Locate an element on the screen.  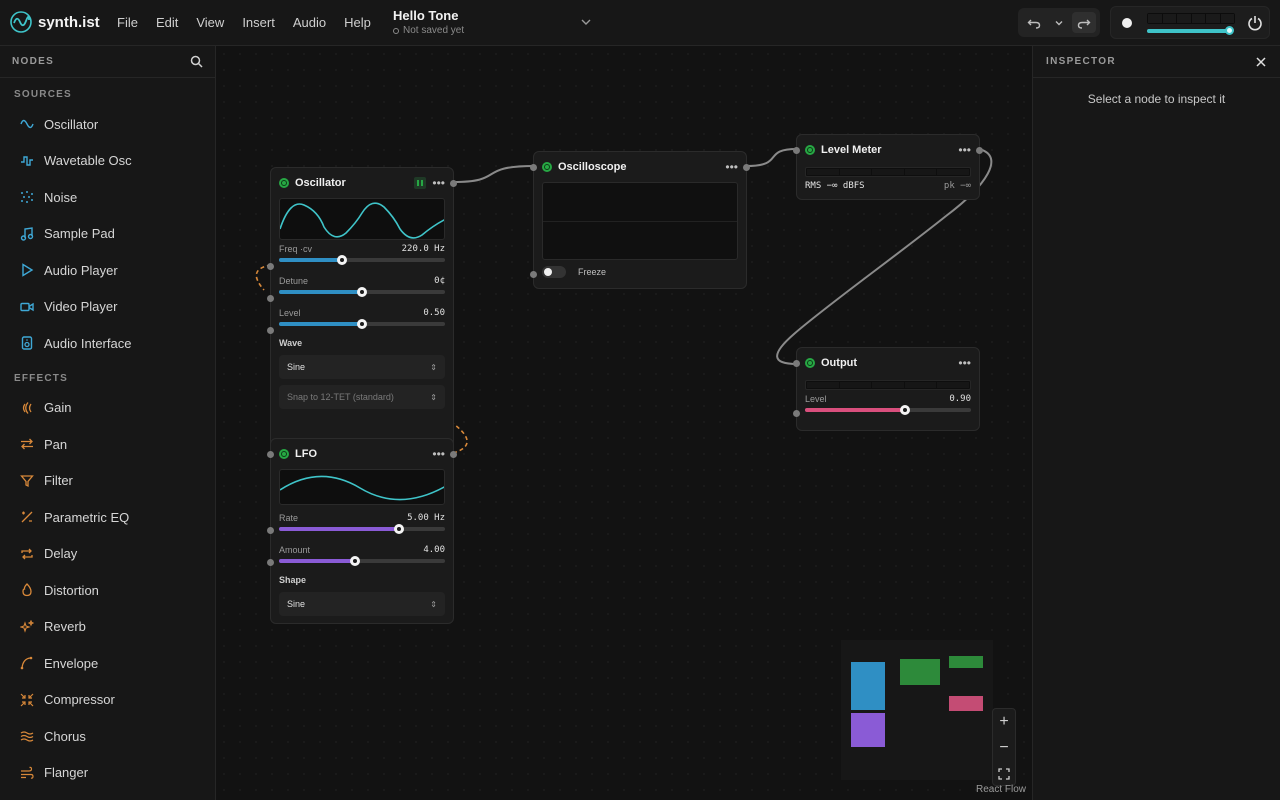
sidebar-item-oscillator: Oscillator is located at coordinates (107, 124).